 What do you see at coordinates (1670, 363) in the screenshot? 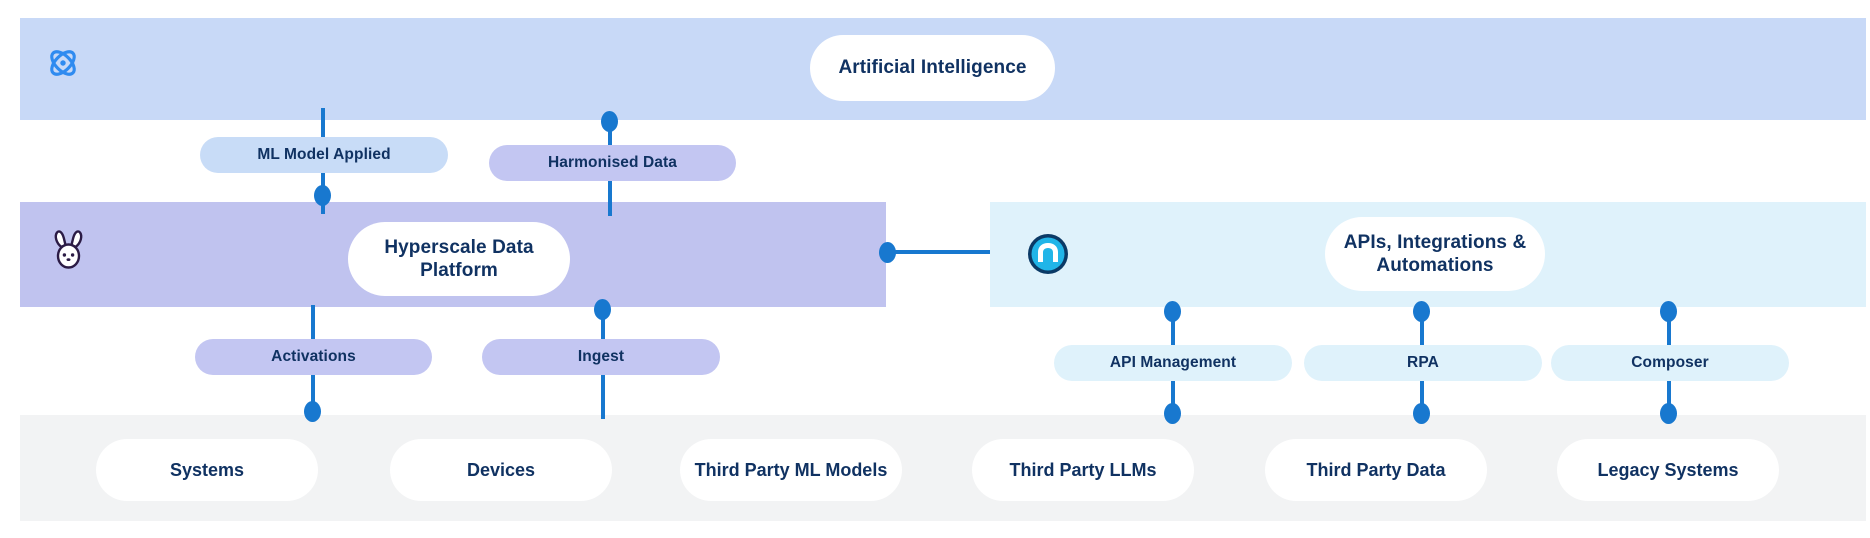
I see `chip-composer: Composer` at bounding box center [1670, 363].